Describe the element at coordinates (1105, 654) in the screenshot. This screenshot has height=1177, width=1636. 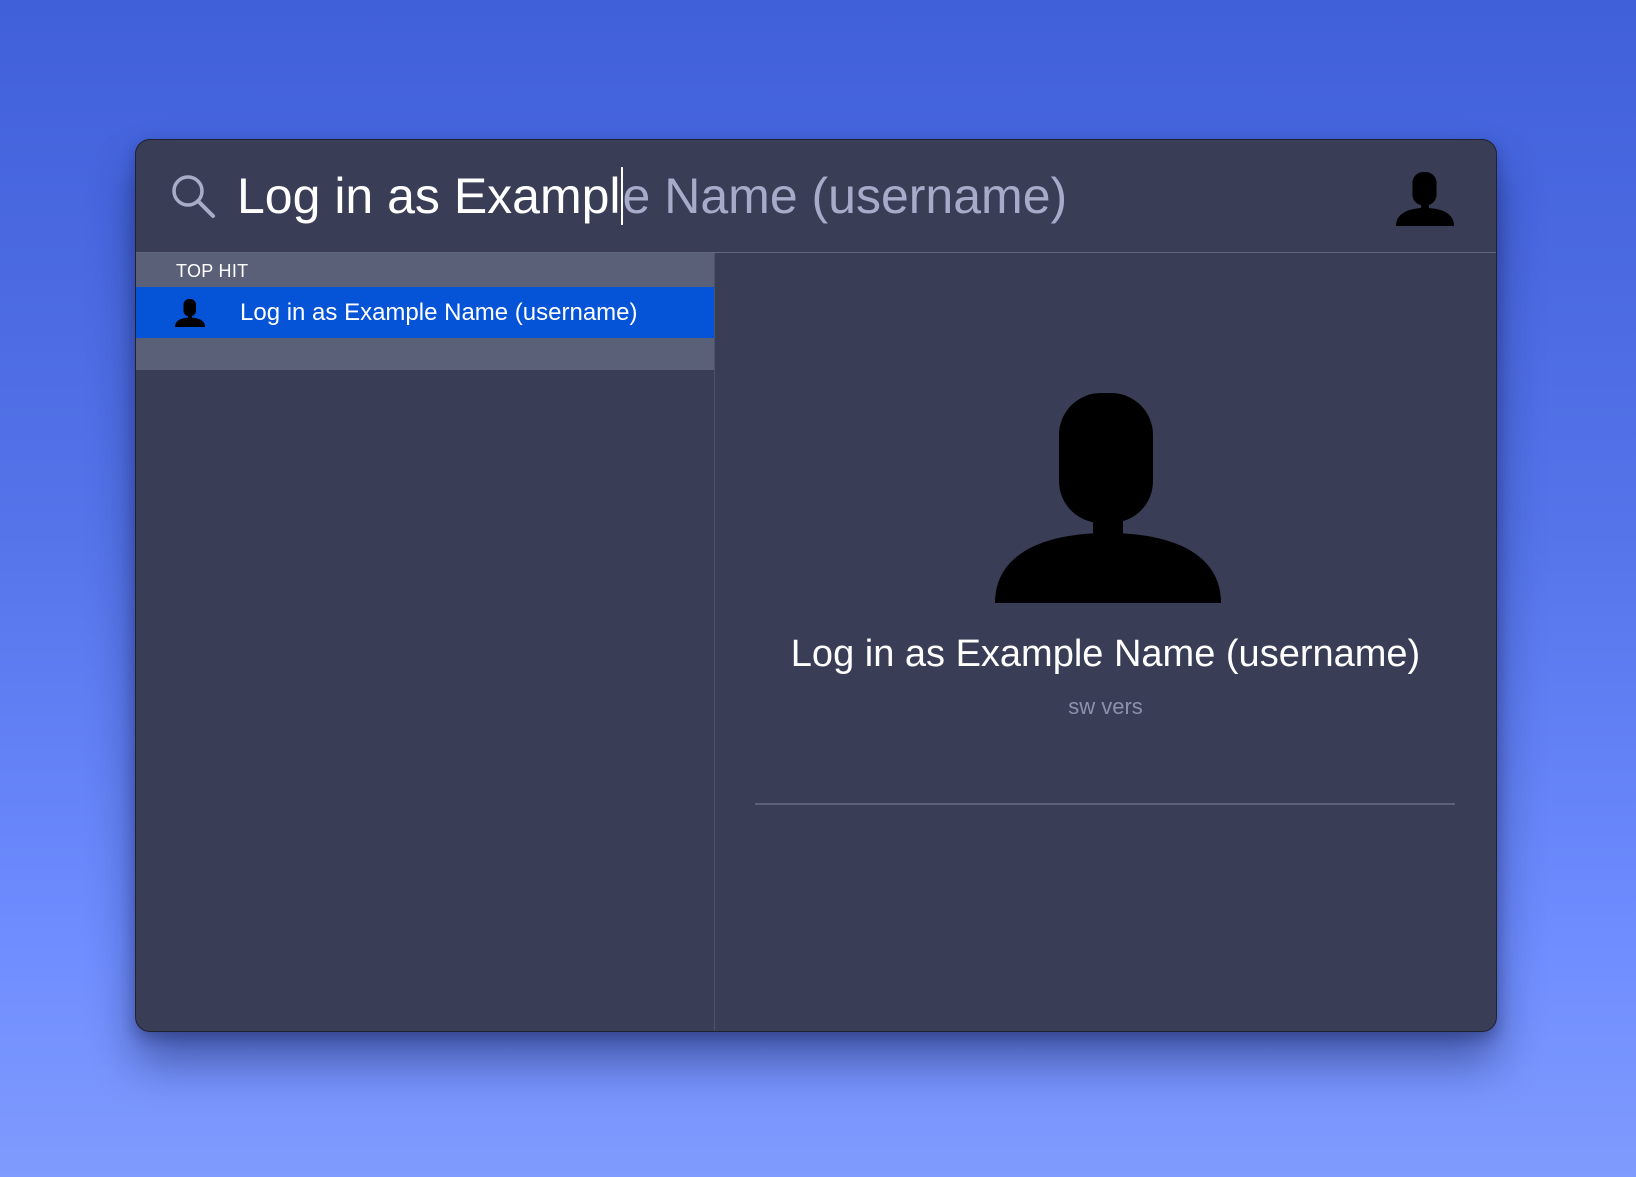
I see `preview-title: Log in as Example Name (username)` at that location.